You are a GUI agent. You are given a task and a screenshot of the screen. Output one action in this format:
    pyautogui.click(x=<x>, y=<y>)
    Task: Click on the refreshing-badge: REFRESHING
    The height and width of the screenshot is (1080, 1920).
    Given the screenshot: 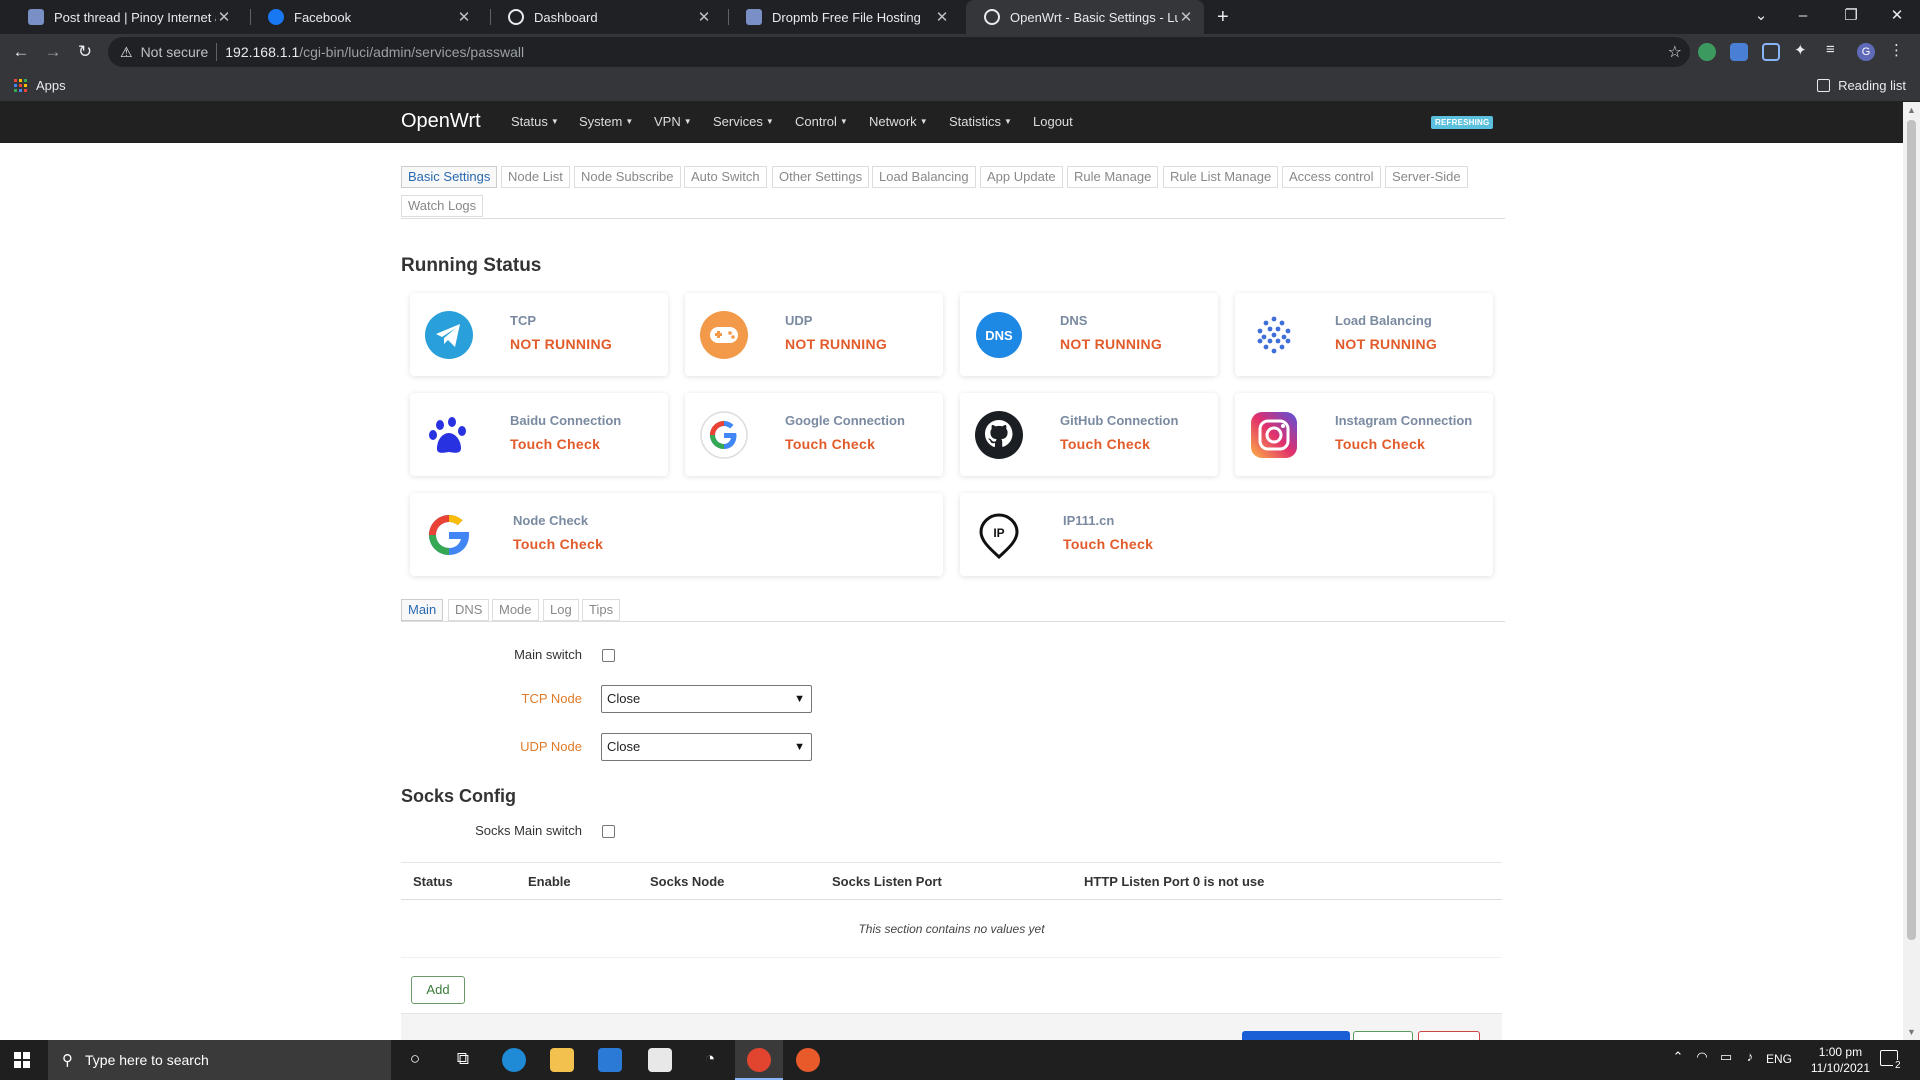 What is the action you would take?
    pyautogui.click(x=1462, y=122)
    